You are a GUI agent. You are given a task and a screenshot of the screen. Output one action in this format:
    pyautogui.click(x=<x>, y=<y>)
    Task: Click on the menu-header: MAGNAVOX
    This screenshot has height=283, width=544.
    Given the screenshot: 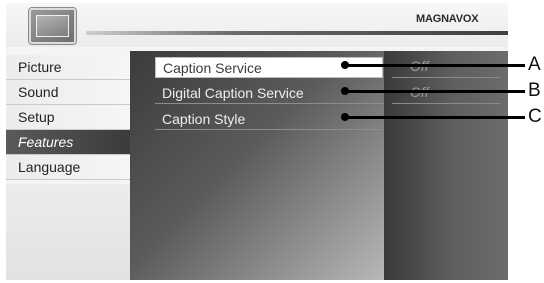 What is the action you would take?
    pyautogui.click(x=257, y=25)
    